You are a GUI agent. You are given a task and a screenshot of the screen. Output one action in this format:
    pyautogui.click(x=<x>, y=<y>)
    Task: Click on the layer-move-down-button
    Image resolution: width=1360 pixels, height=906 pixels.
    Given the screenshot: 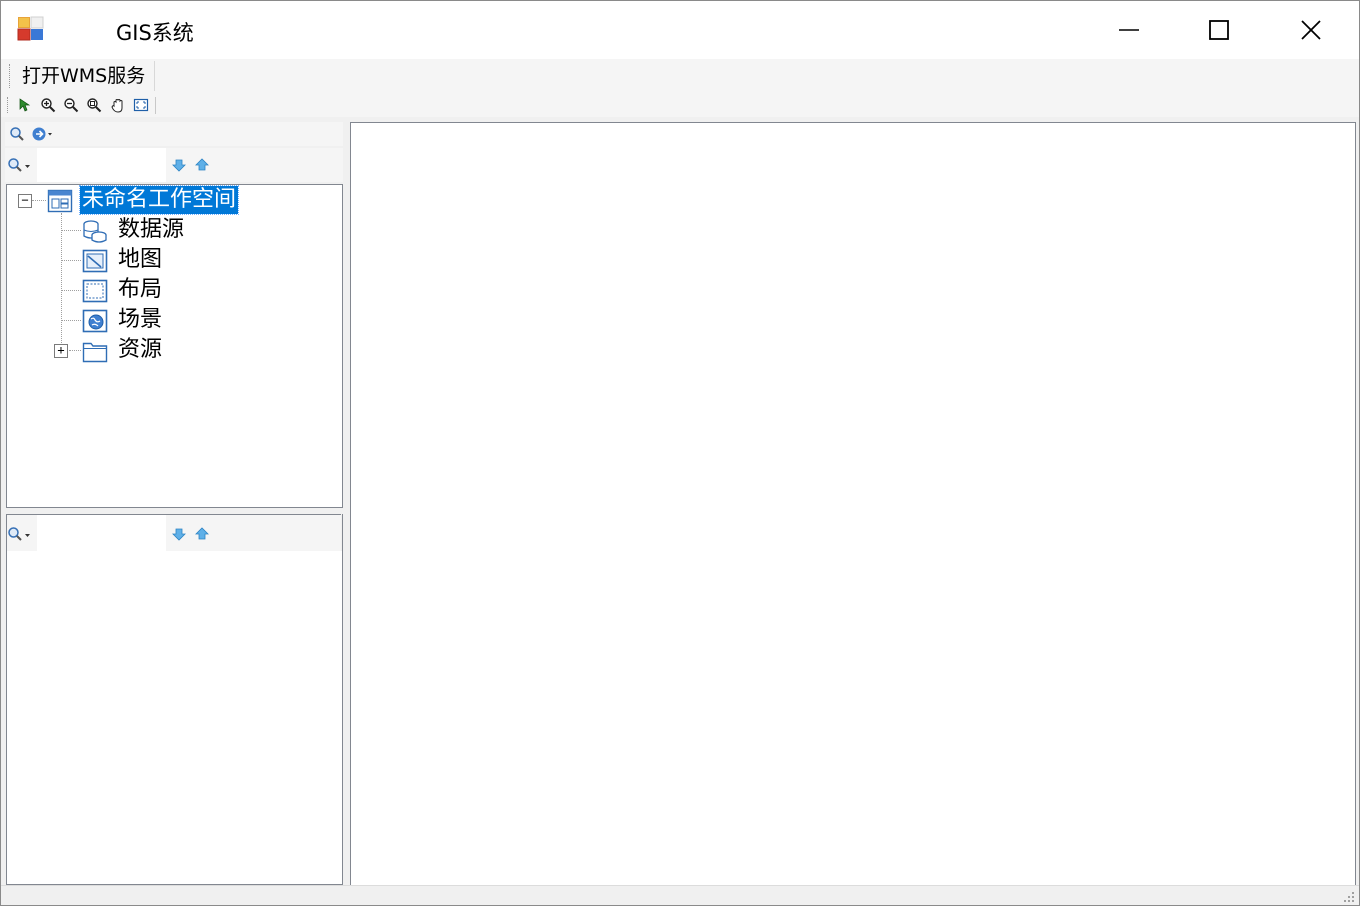 What is the action you would take?
    pyautogui.click(x=179, y=533)
    